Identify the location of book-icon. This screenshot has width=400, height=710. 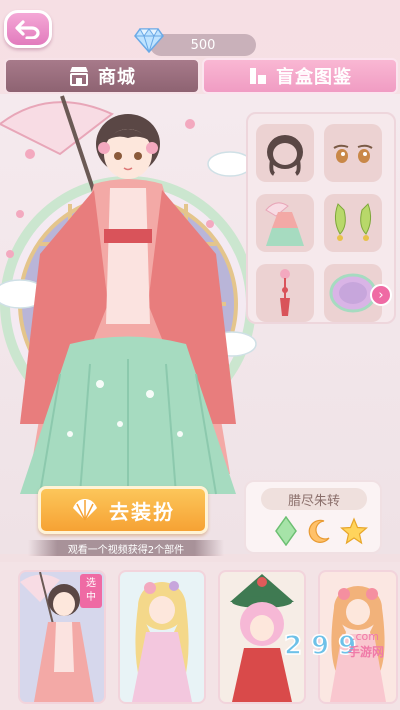
(258, 76).